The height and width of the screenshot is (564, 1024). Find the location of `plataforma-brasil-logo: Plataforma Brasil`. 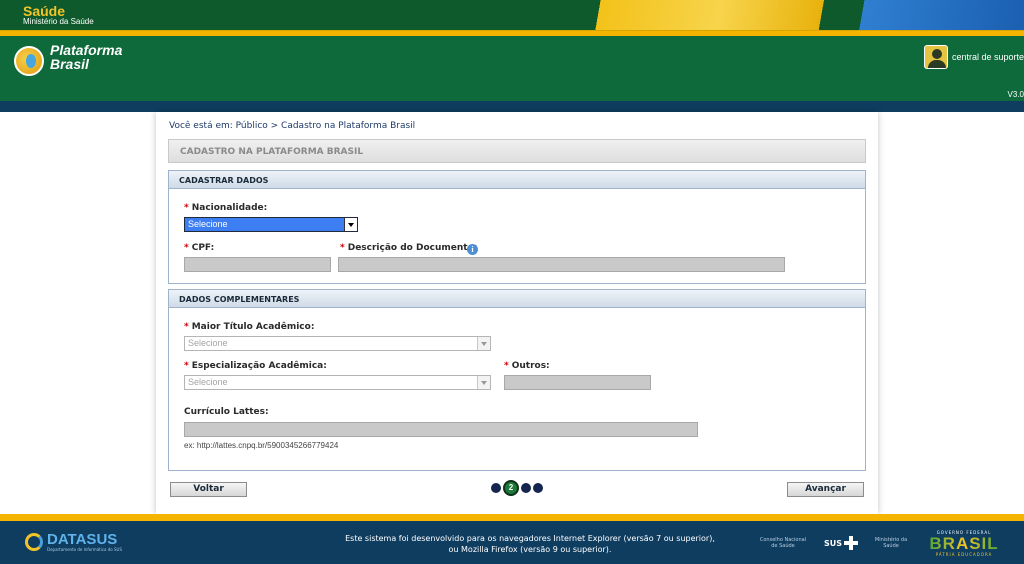

plataforma-brasil-logo: Plataforma Brasil is located at coordinates (77, 62).